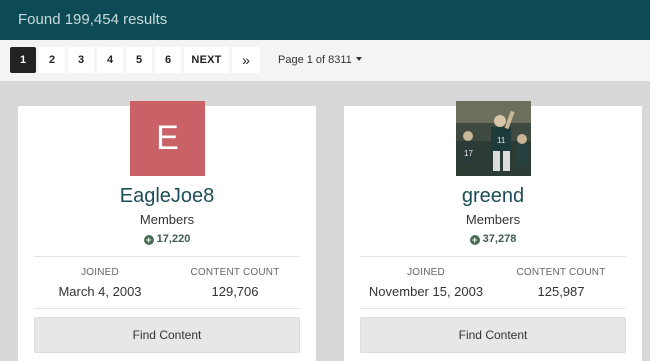 This screenshot has width=650, height=361. I want to click on last-page-button: », so click(246, 60).